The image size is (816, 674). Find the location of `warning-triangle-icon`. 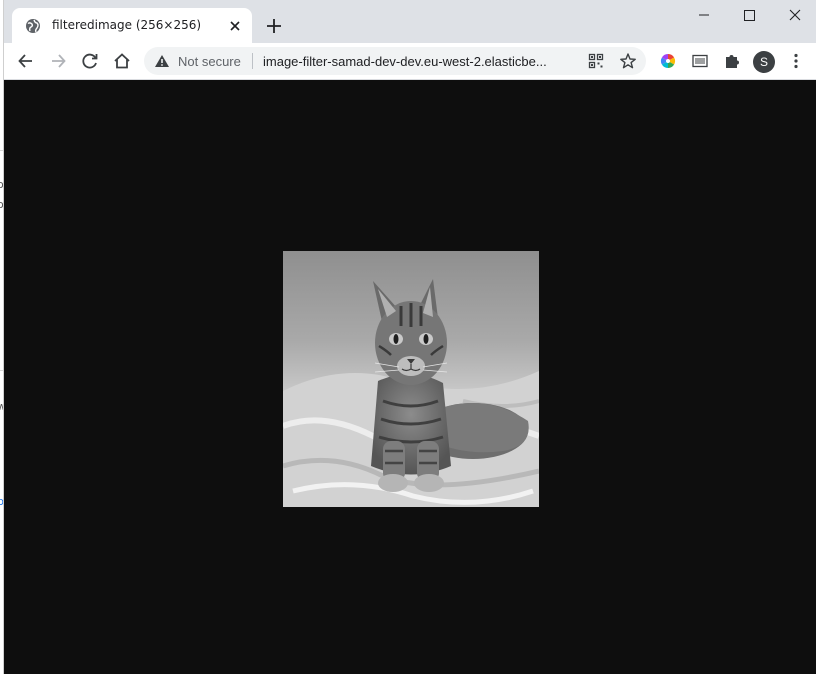

warning-triangle-icon is located at coordinates (162, 61).